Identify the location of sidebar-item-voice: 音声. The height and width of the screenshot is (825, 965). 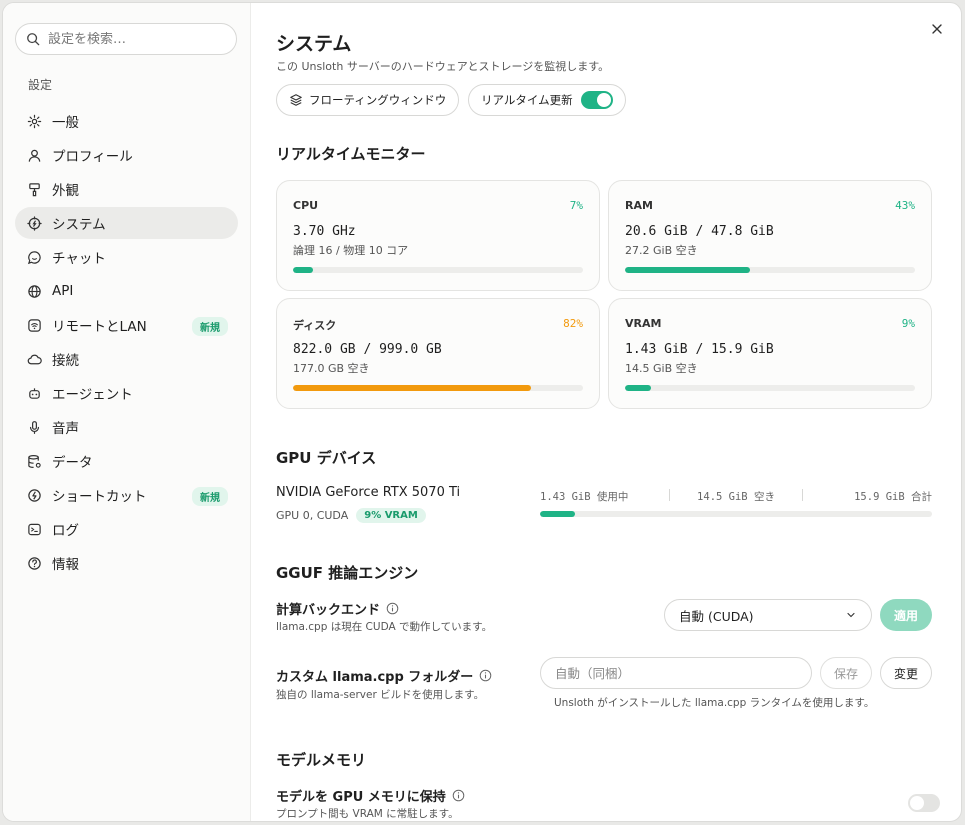
(126, 427).